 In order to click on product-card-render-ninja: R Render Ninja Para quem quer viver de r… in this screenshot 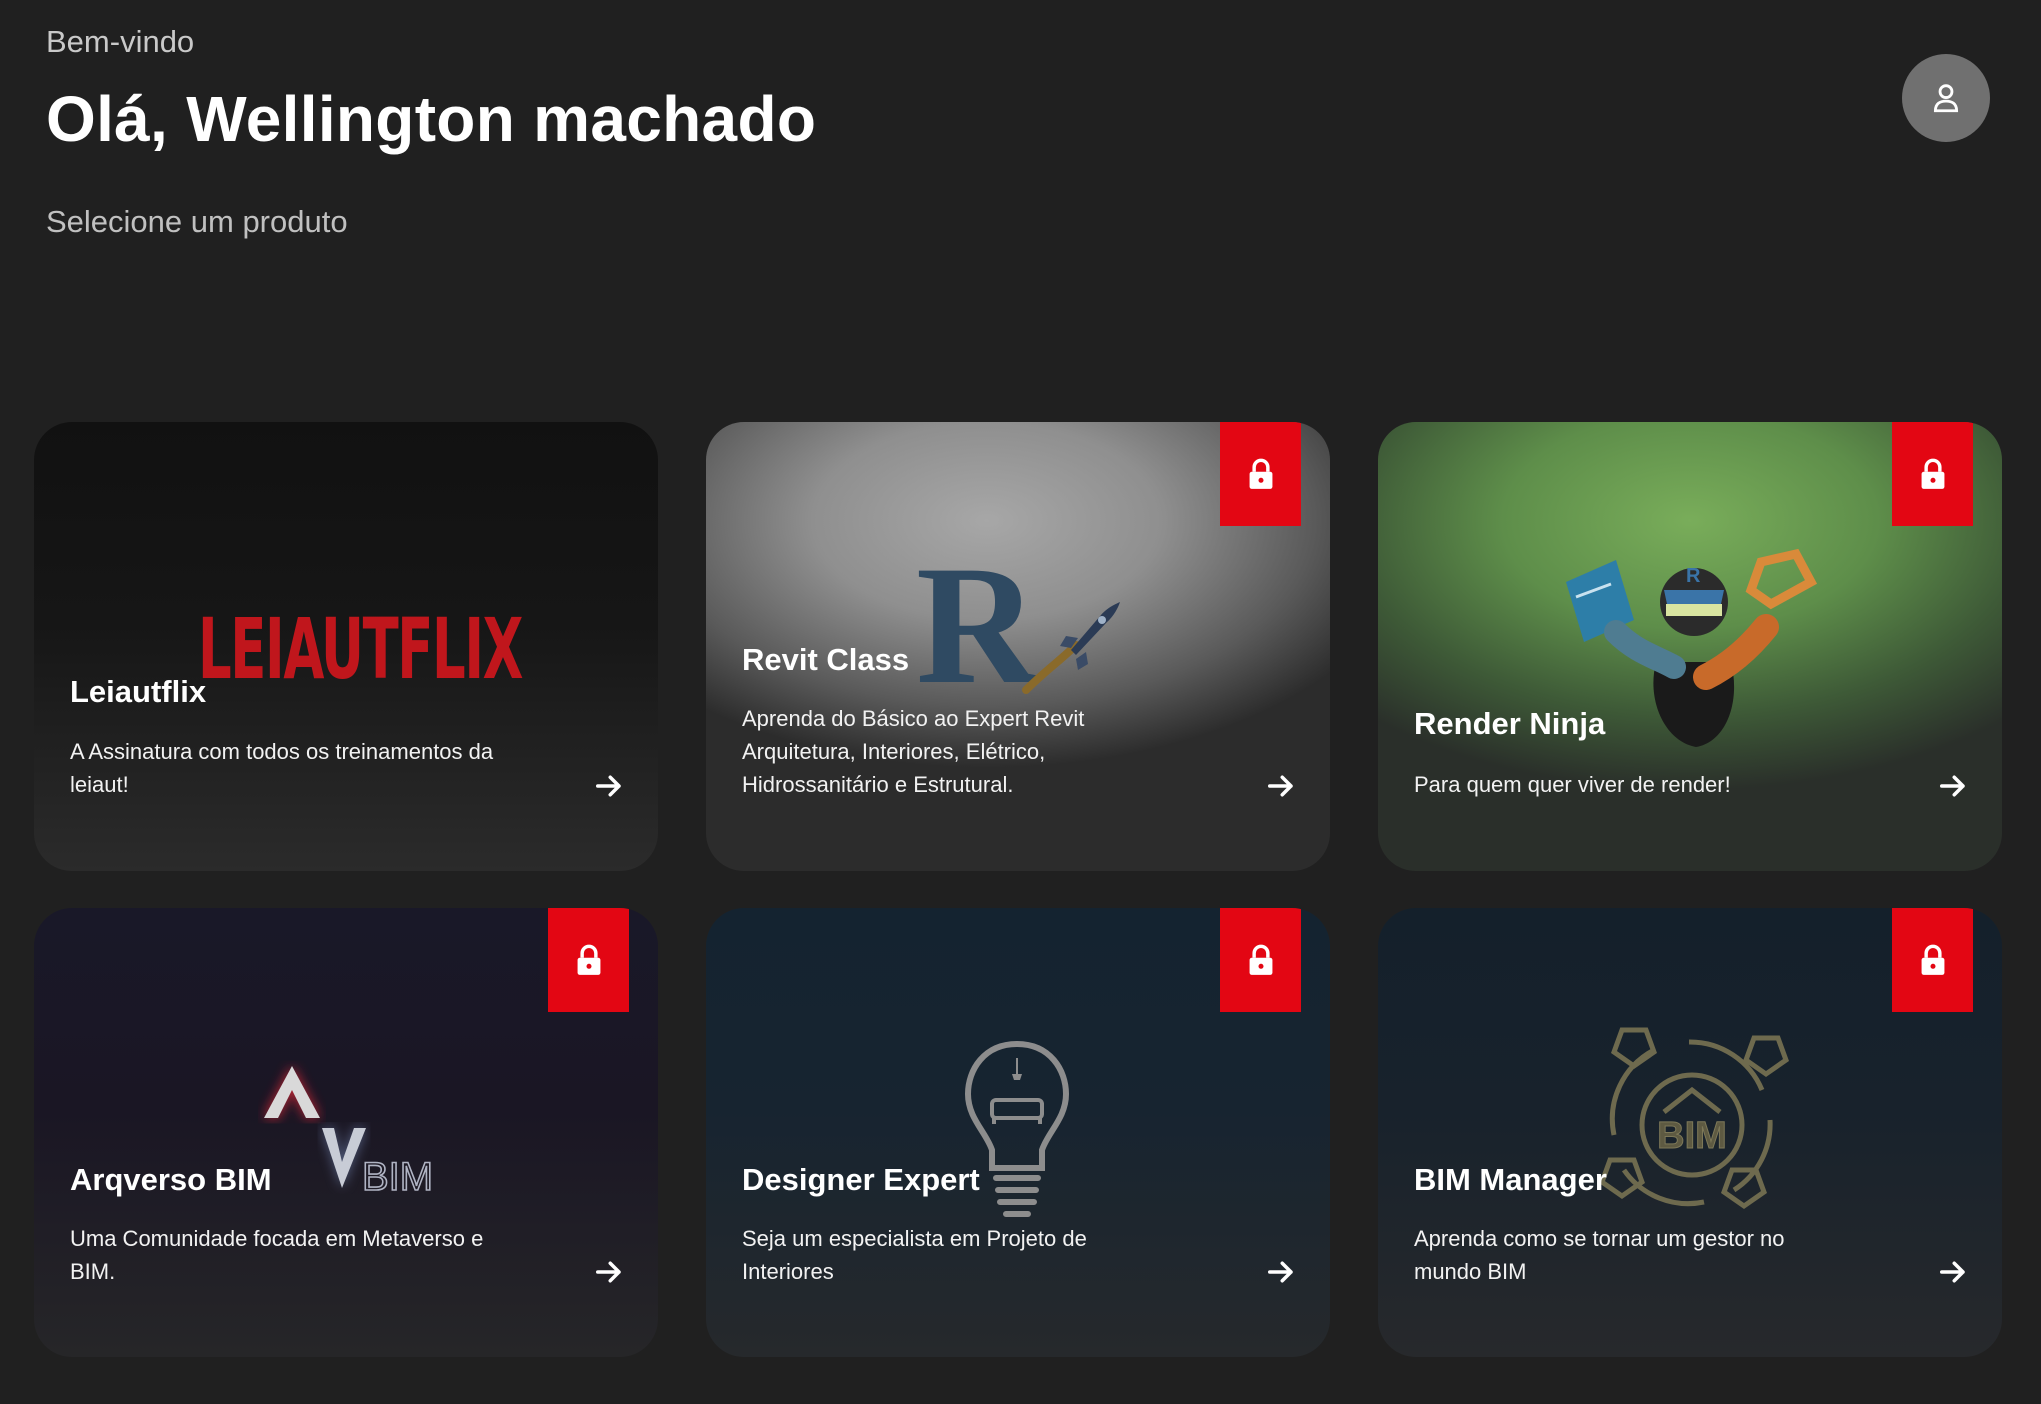, I will do `click(1690, 646)`.